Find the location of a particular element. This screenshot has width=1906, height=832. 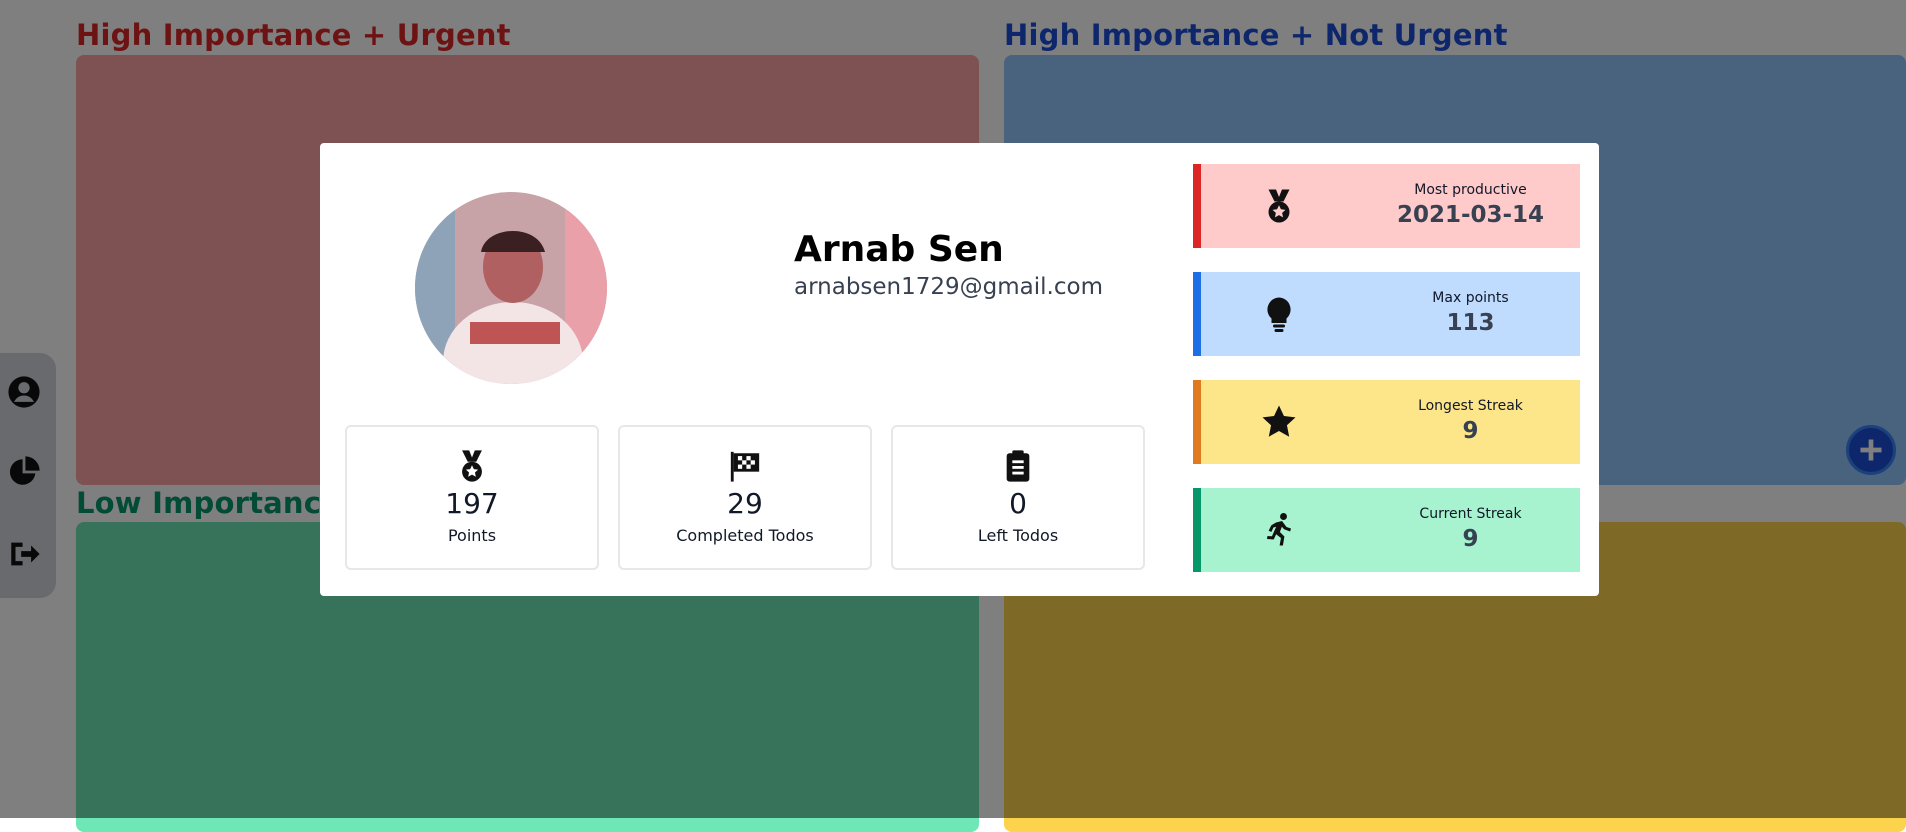

lightbulb-icon is located at coordinates (1279, 314).